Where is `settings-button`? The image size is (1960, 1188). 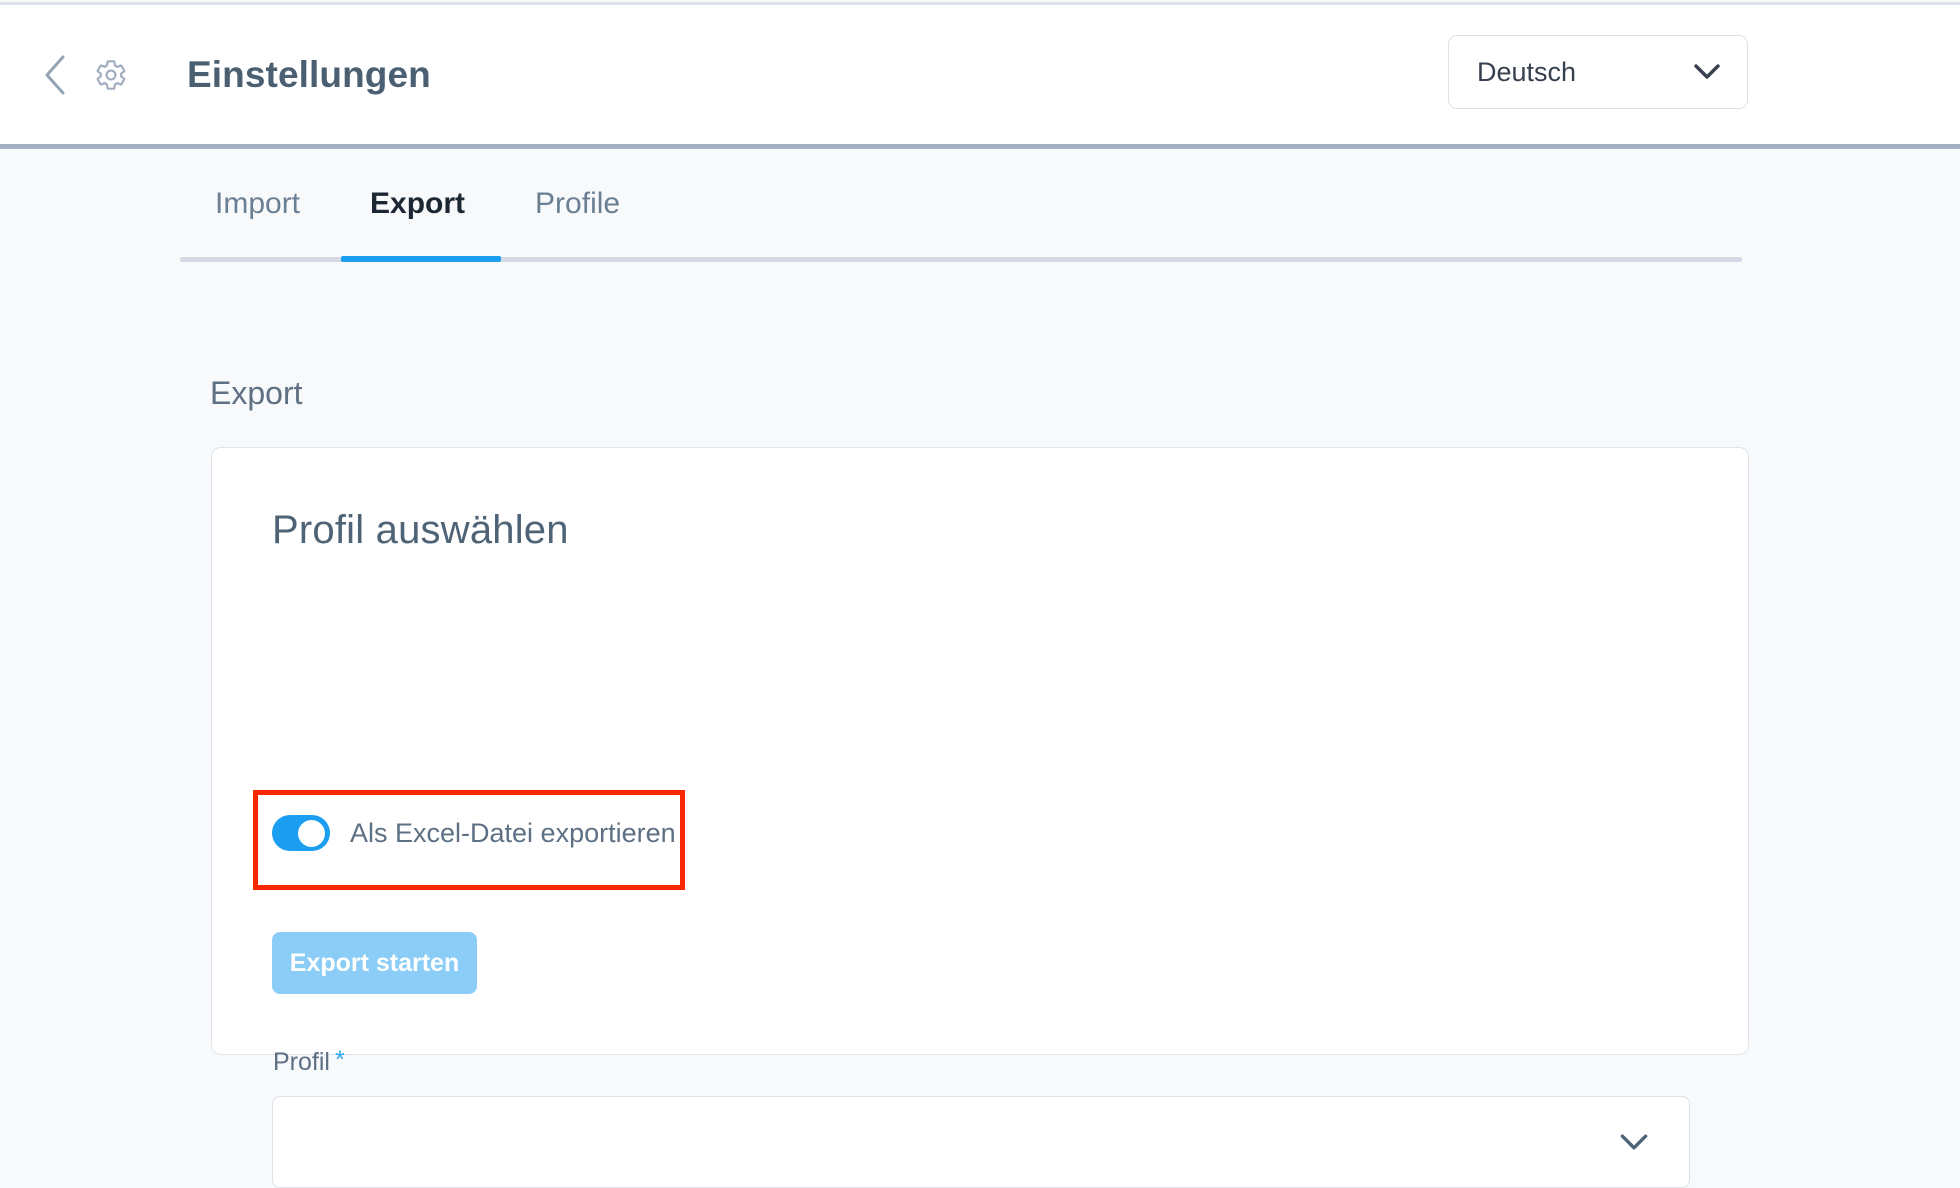 settings-button is located at coordinates (111, 75).